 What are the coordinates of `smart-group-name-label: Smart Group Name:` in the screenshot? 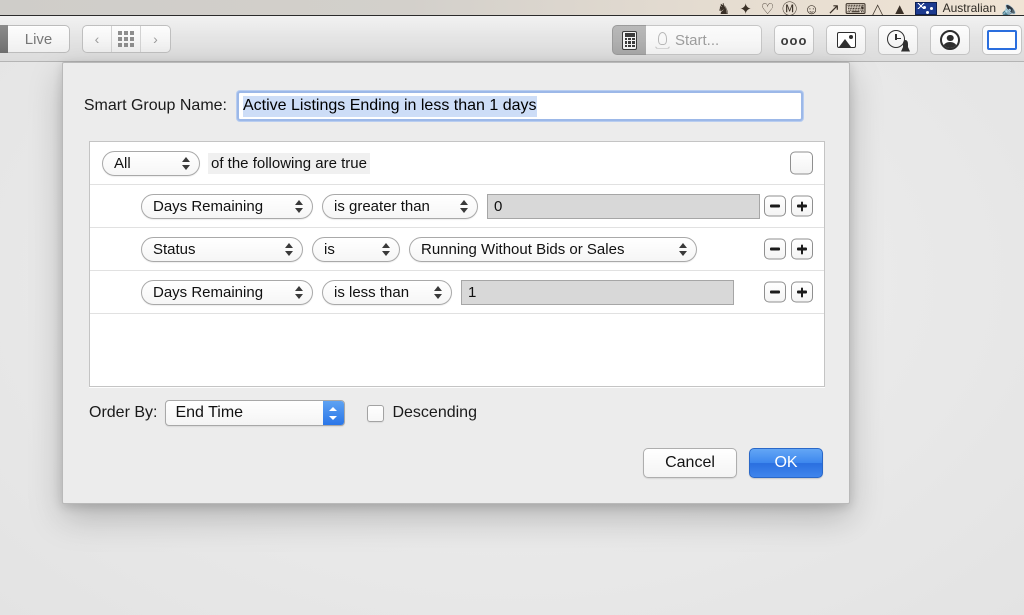 It's located at (155, 105).